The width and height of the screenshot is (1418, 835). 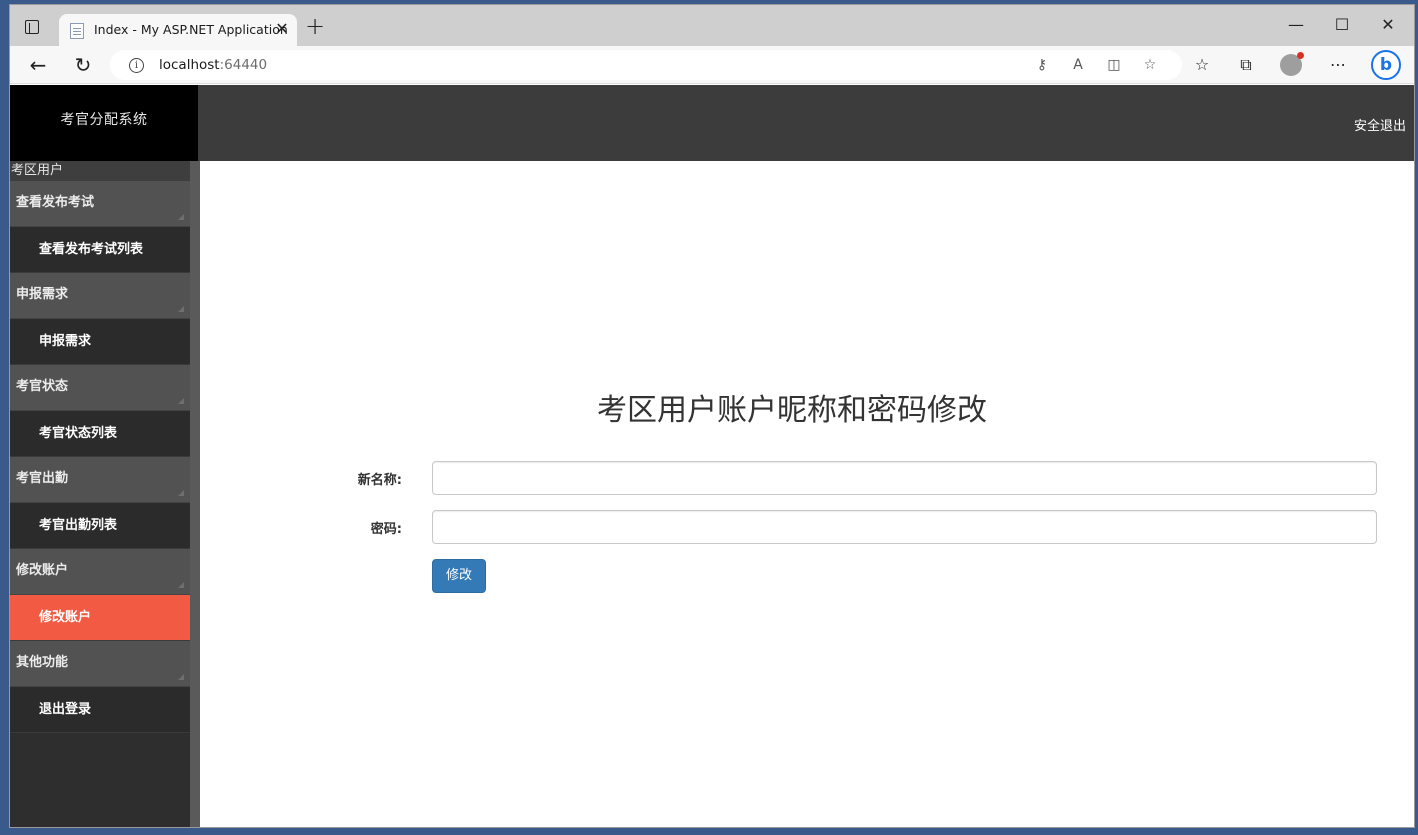 What do you see at coordinates (1114, 65) in the screenshot?
I see `split-screen-icon: ◫` at bounding box center [1114, 65].